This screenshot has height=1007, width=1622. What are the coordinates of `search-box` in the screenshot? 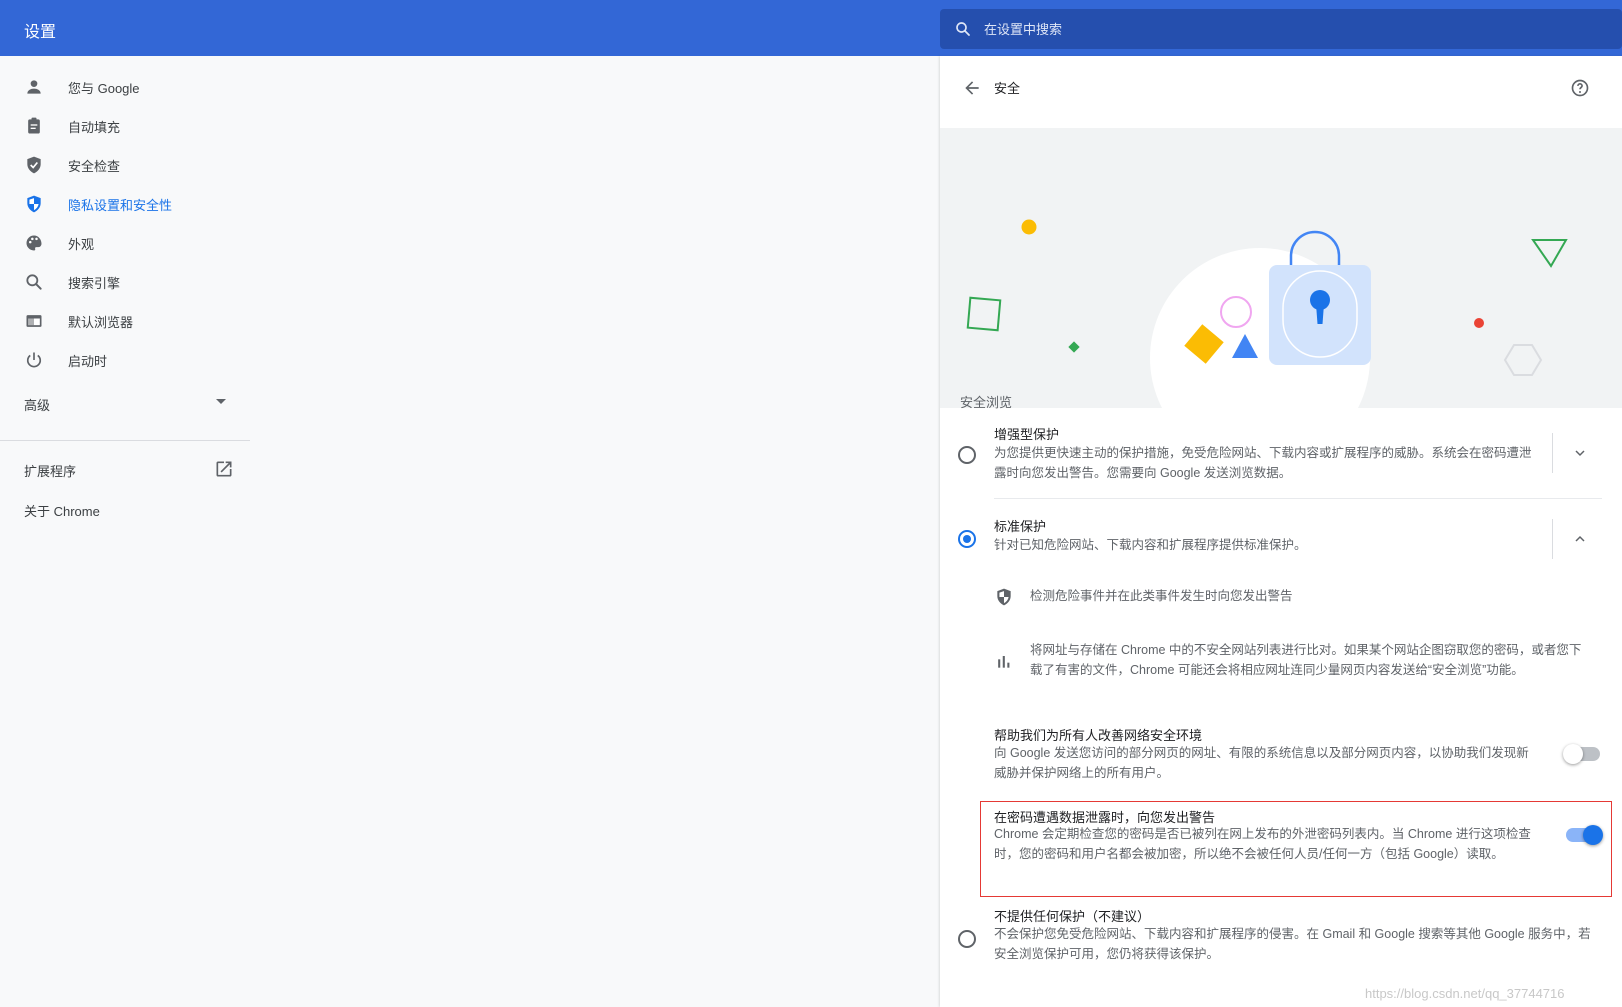 It's located at (1281, 29).